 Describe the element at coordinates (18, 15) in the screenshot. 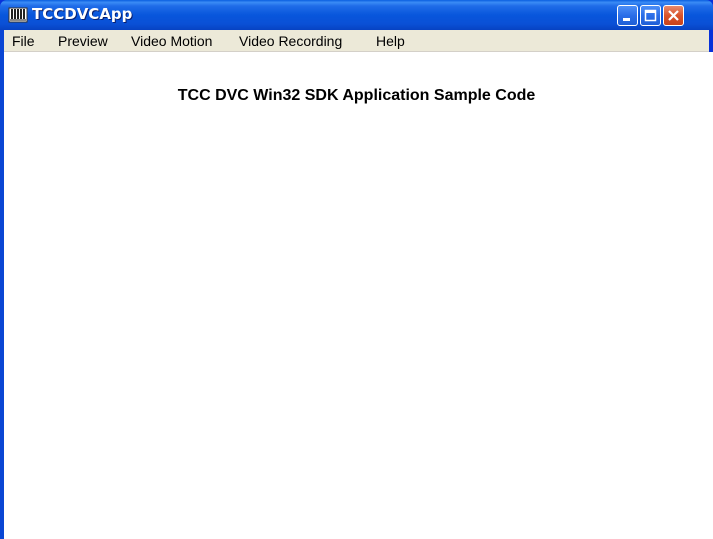

I see `film-strip-icon` at that location.